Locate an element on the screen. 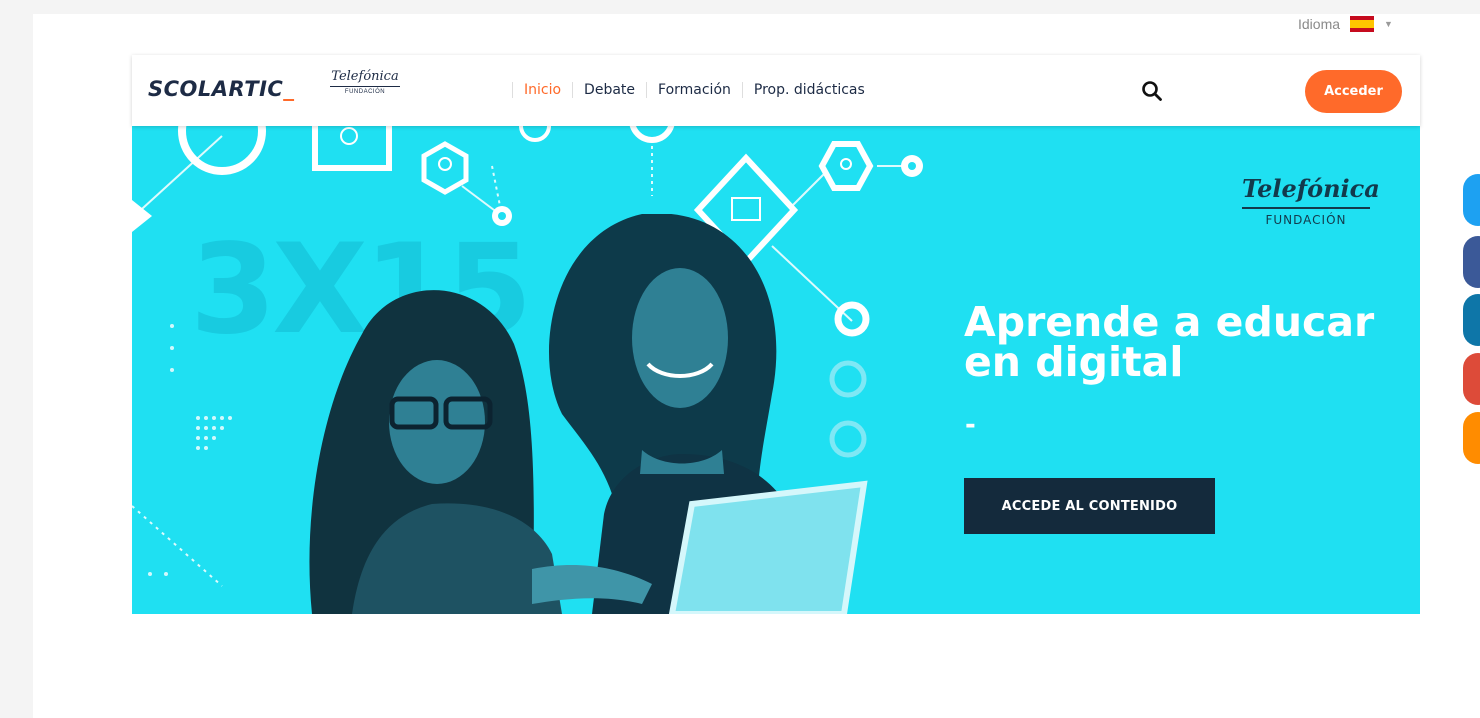  partner-logo-name: Telefónica is located at coordinates (365, 76).